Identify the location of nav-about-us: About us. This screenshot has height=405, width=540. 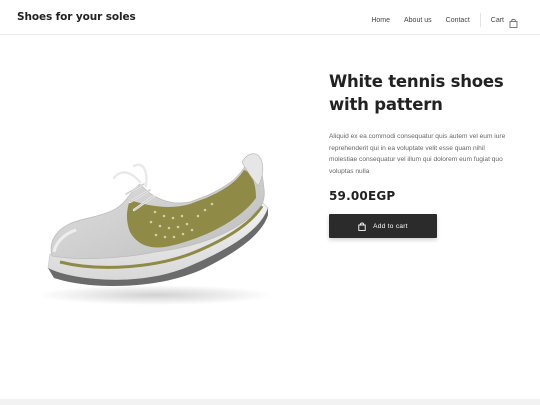
(418, 20).